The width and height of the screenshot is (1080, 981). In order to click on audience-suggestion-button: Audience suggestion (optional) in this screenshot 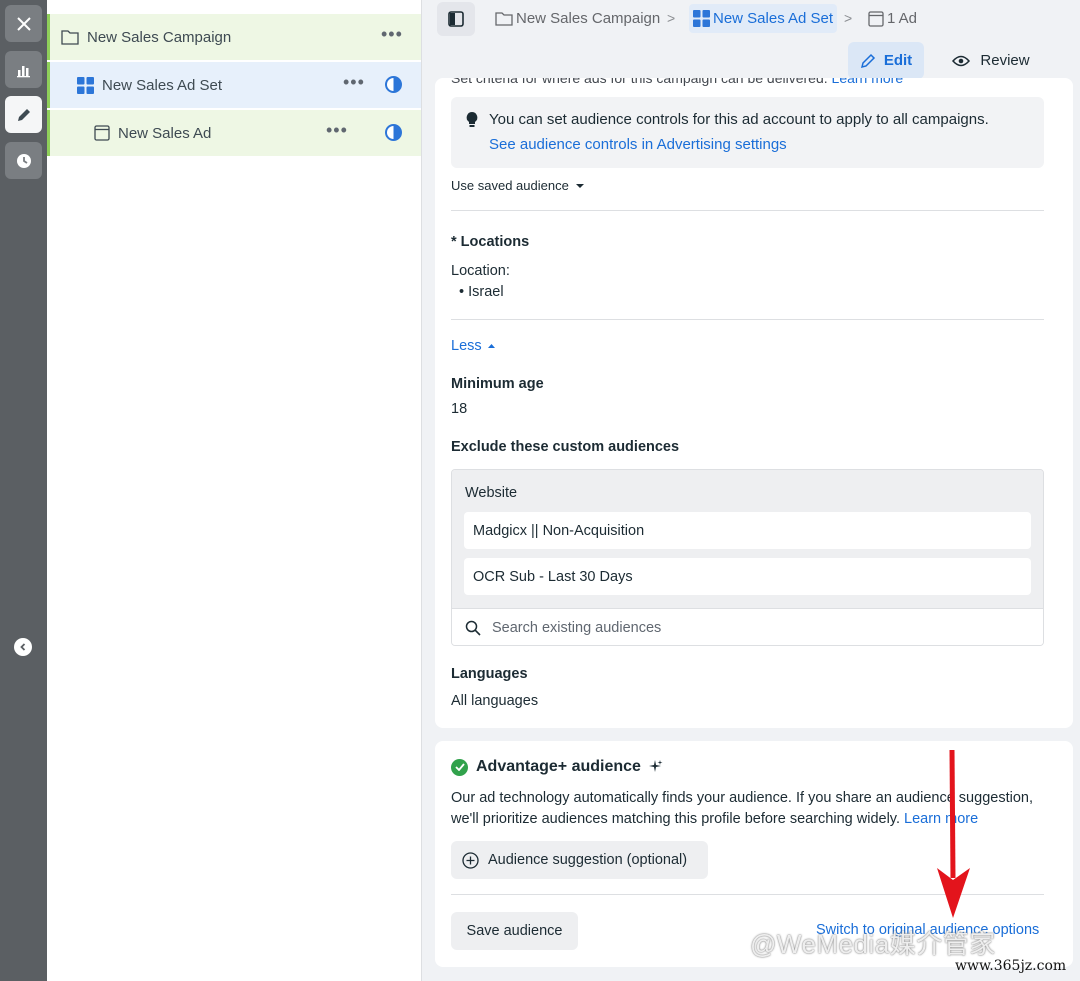, I will do `click(579, 860)`.